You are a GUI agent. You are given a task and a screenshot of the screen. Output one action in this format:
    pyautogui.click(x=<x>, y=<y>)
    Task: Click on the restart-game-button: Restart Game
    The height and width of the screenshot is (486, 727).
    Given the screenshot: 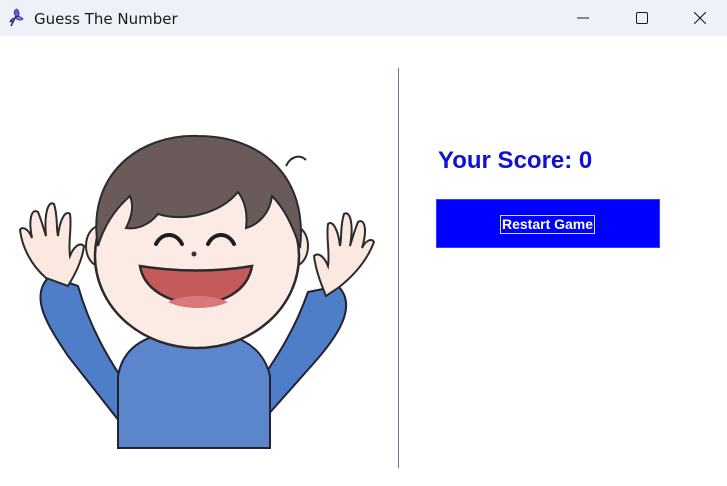 What is the action you would take?
    pyautogui.click(x=548, y=223)
    